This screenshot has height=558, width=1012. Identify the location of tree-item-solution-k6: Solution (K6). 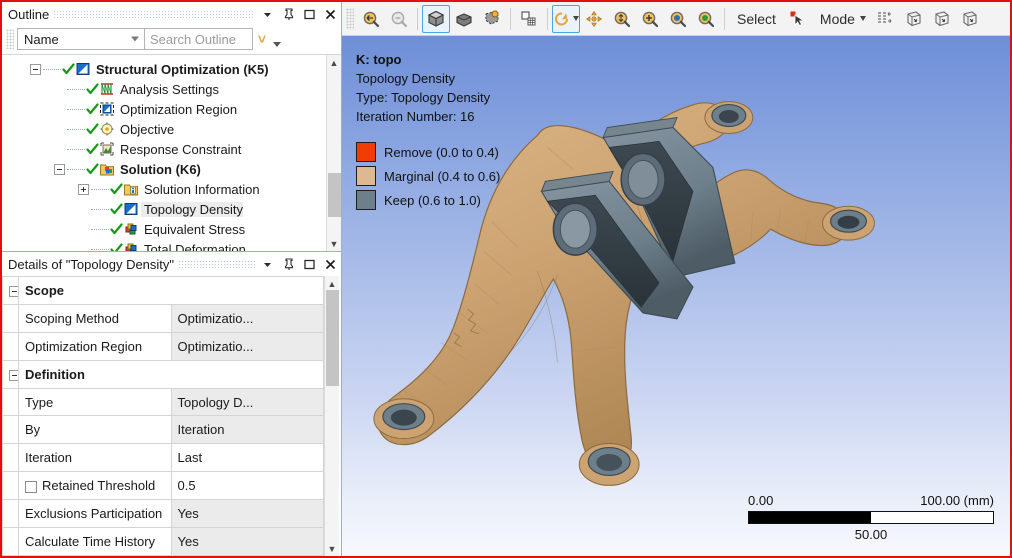
(164, 169).